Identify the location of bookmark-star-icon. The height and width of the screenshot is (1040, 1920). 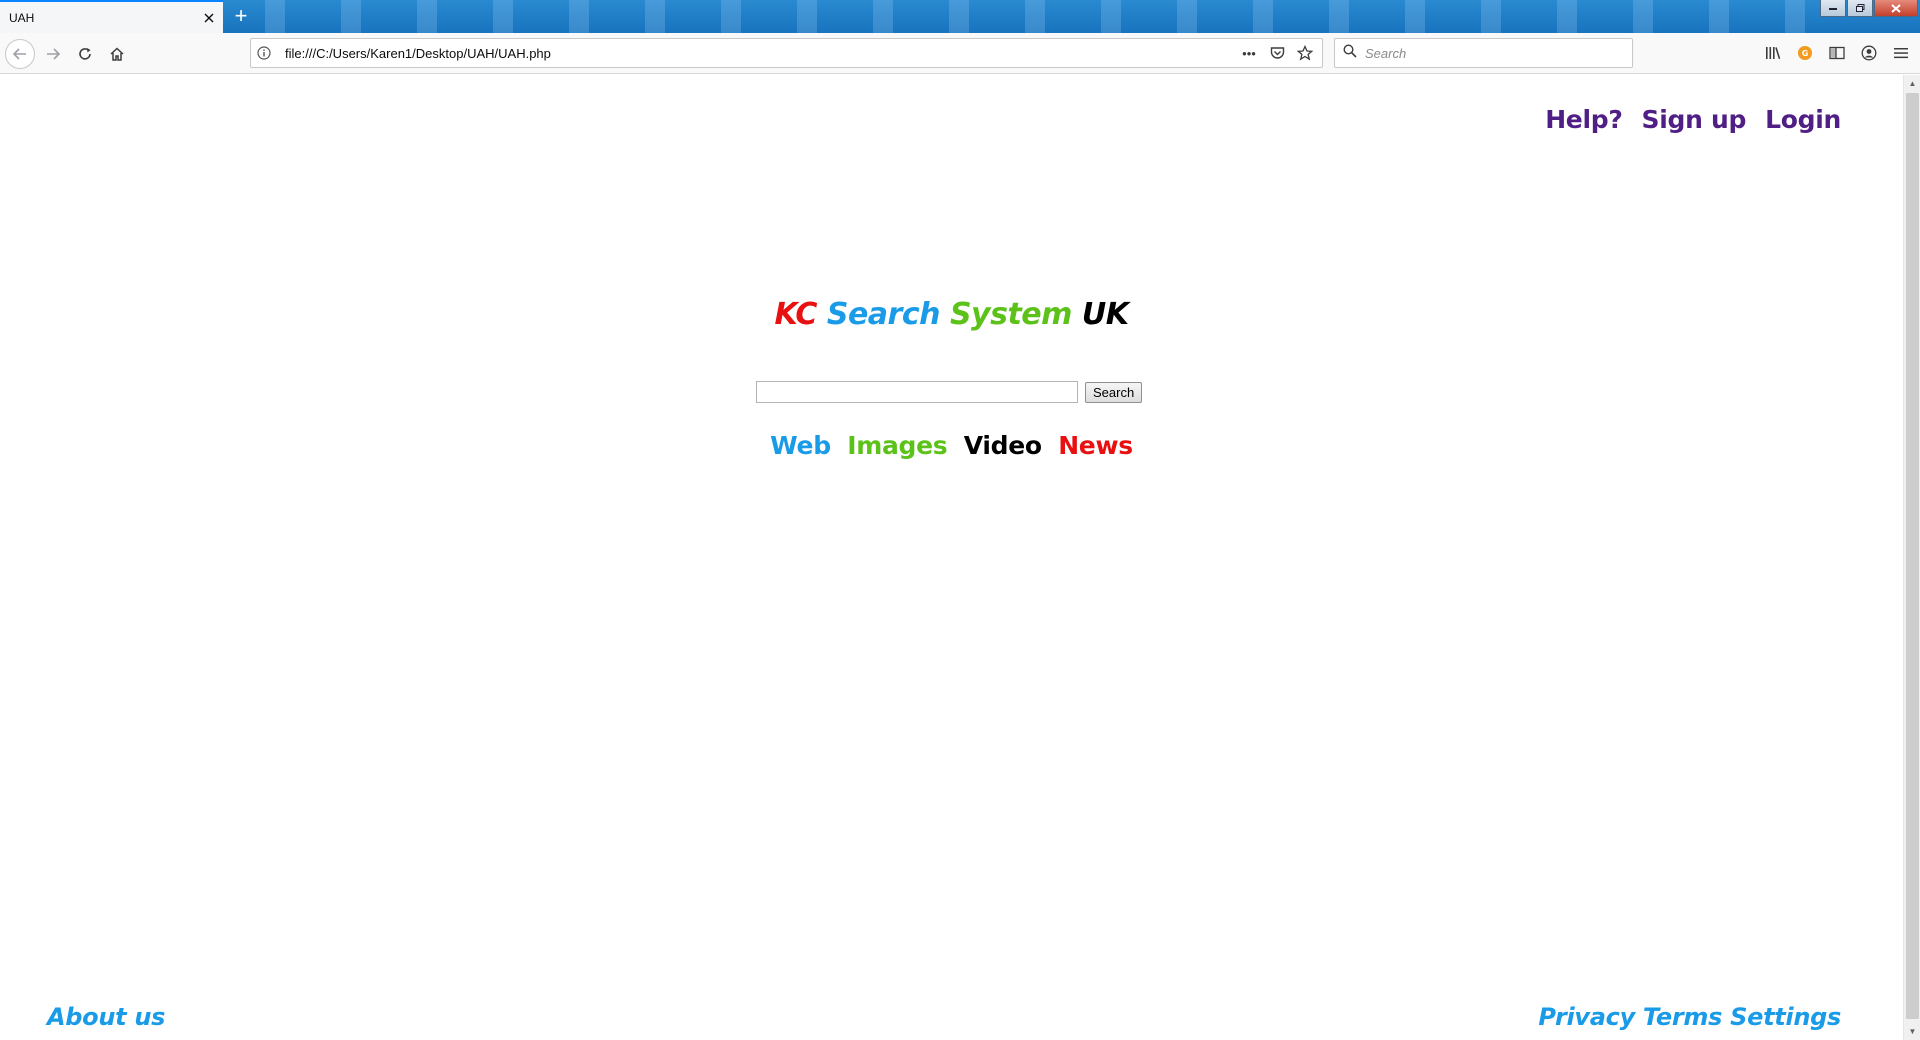
(1305, 53).